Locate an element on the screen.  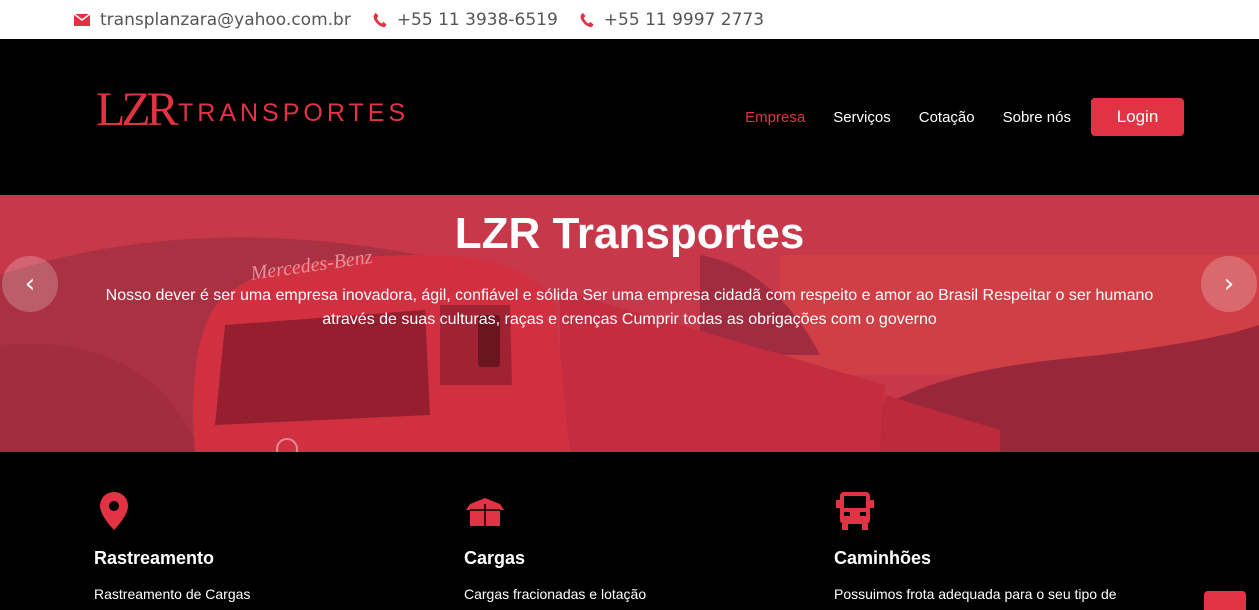
logo-mark: LZR is located at coordinates (137, 109).